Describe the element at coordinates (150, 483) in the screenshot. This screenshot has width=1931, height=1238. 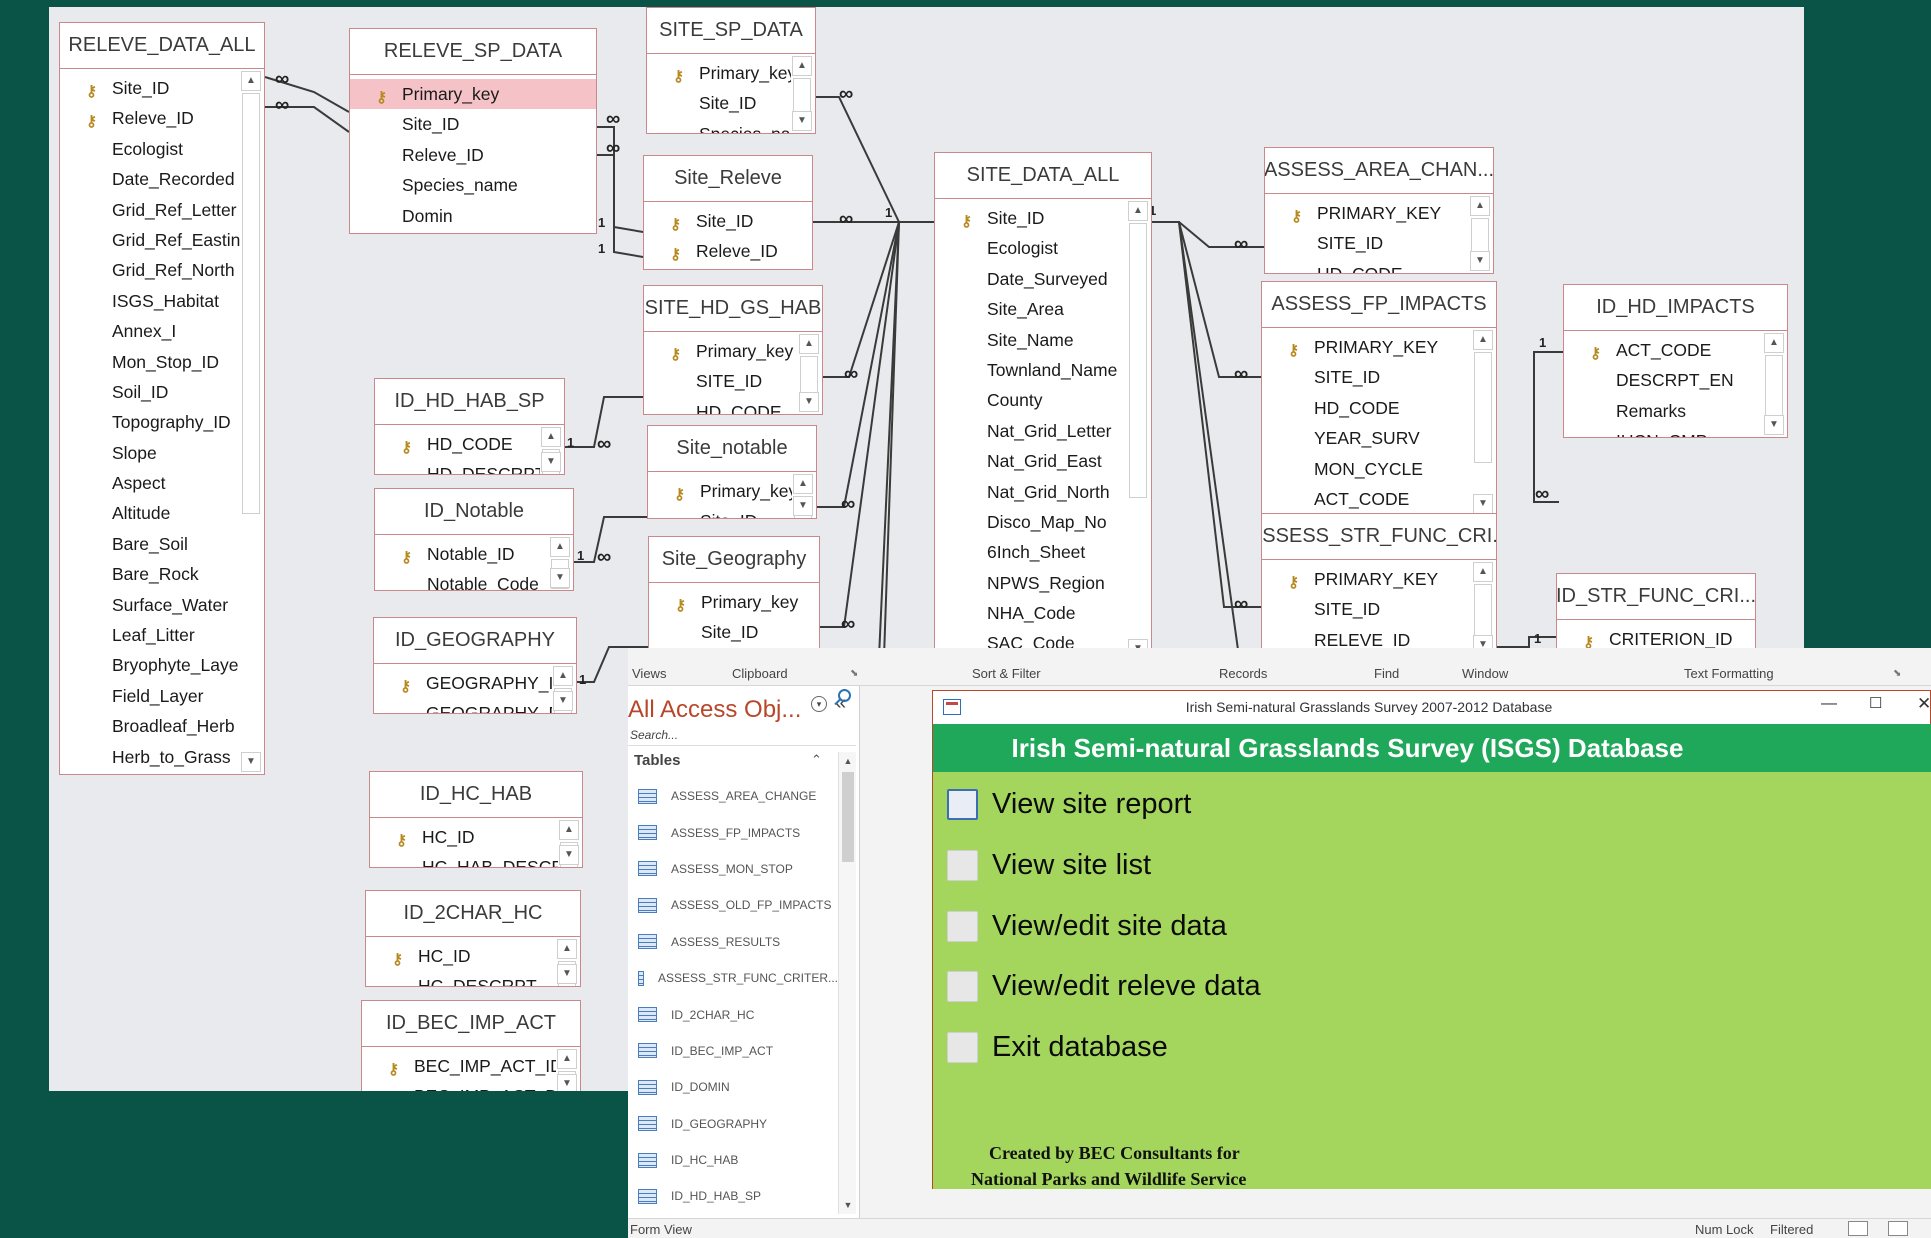
I see `table-field: Aspect` at that location.